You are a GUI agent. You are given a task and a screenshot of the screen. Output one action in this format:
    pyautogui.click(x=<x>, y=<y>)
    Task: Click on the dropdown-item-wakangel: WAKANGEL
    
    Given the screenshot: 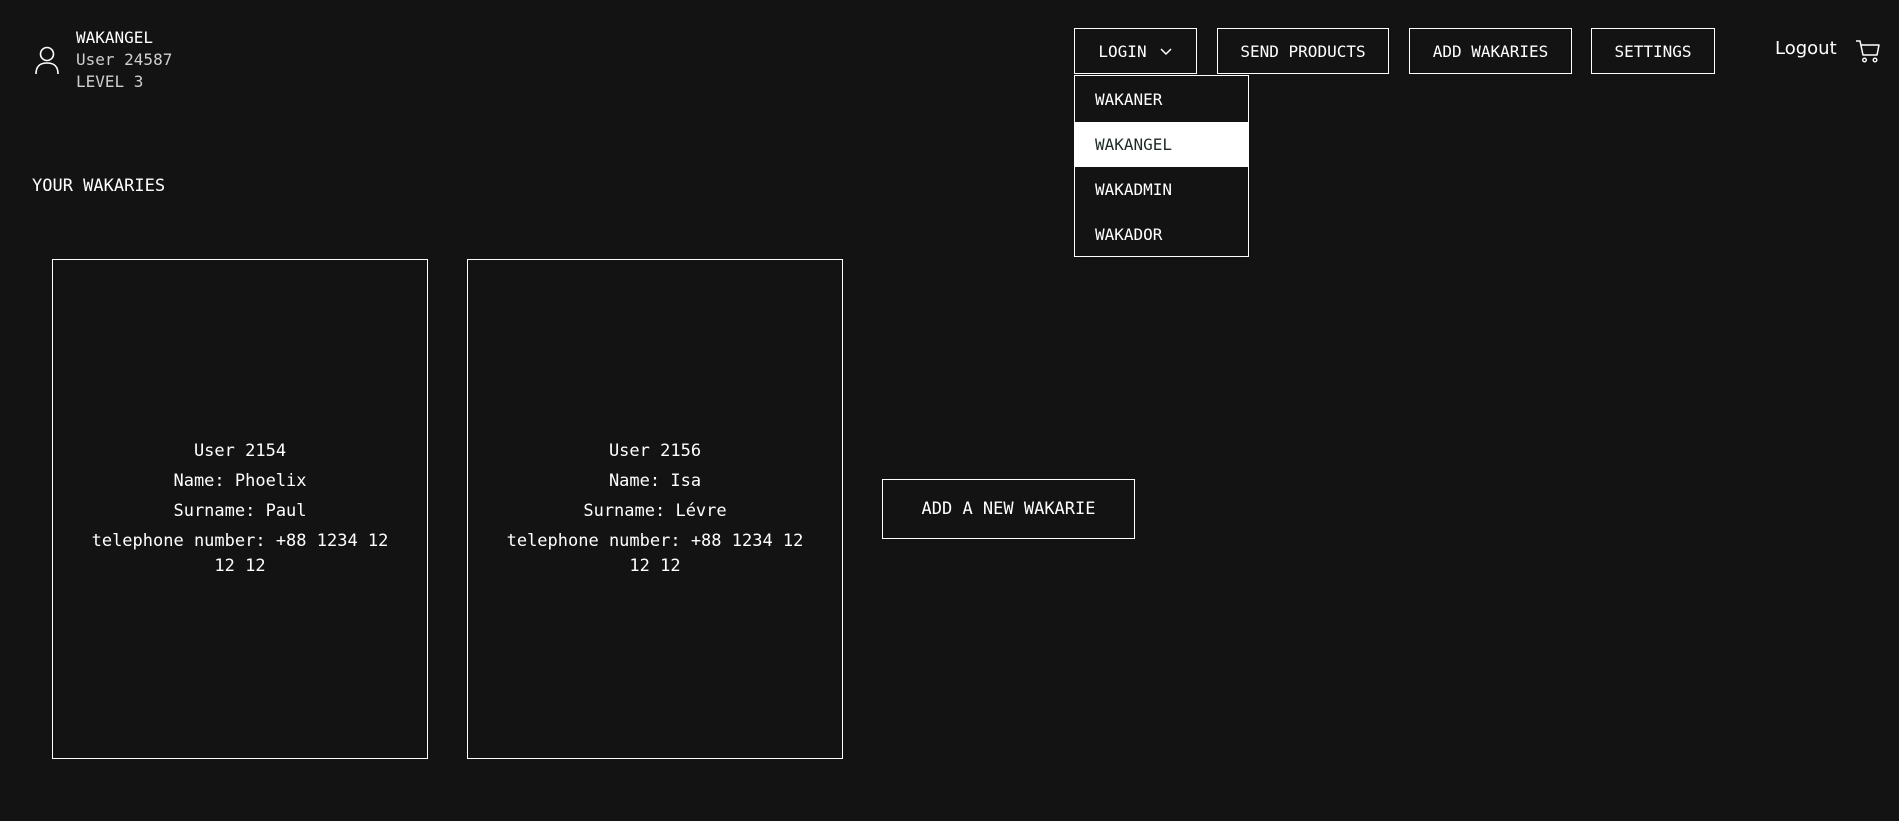 What is the action you would take?
    pyautogui.click(x=1161, y=144)
    